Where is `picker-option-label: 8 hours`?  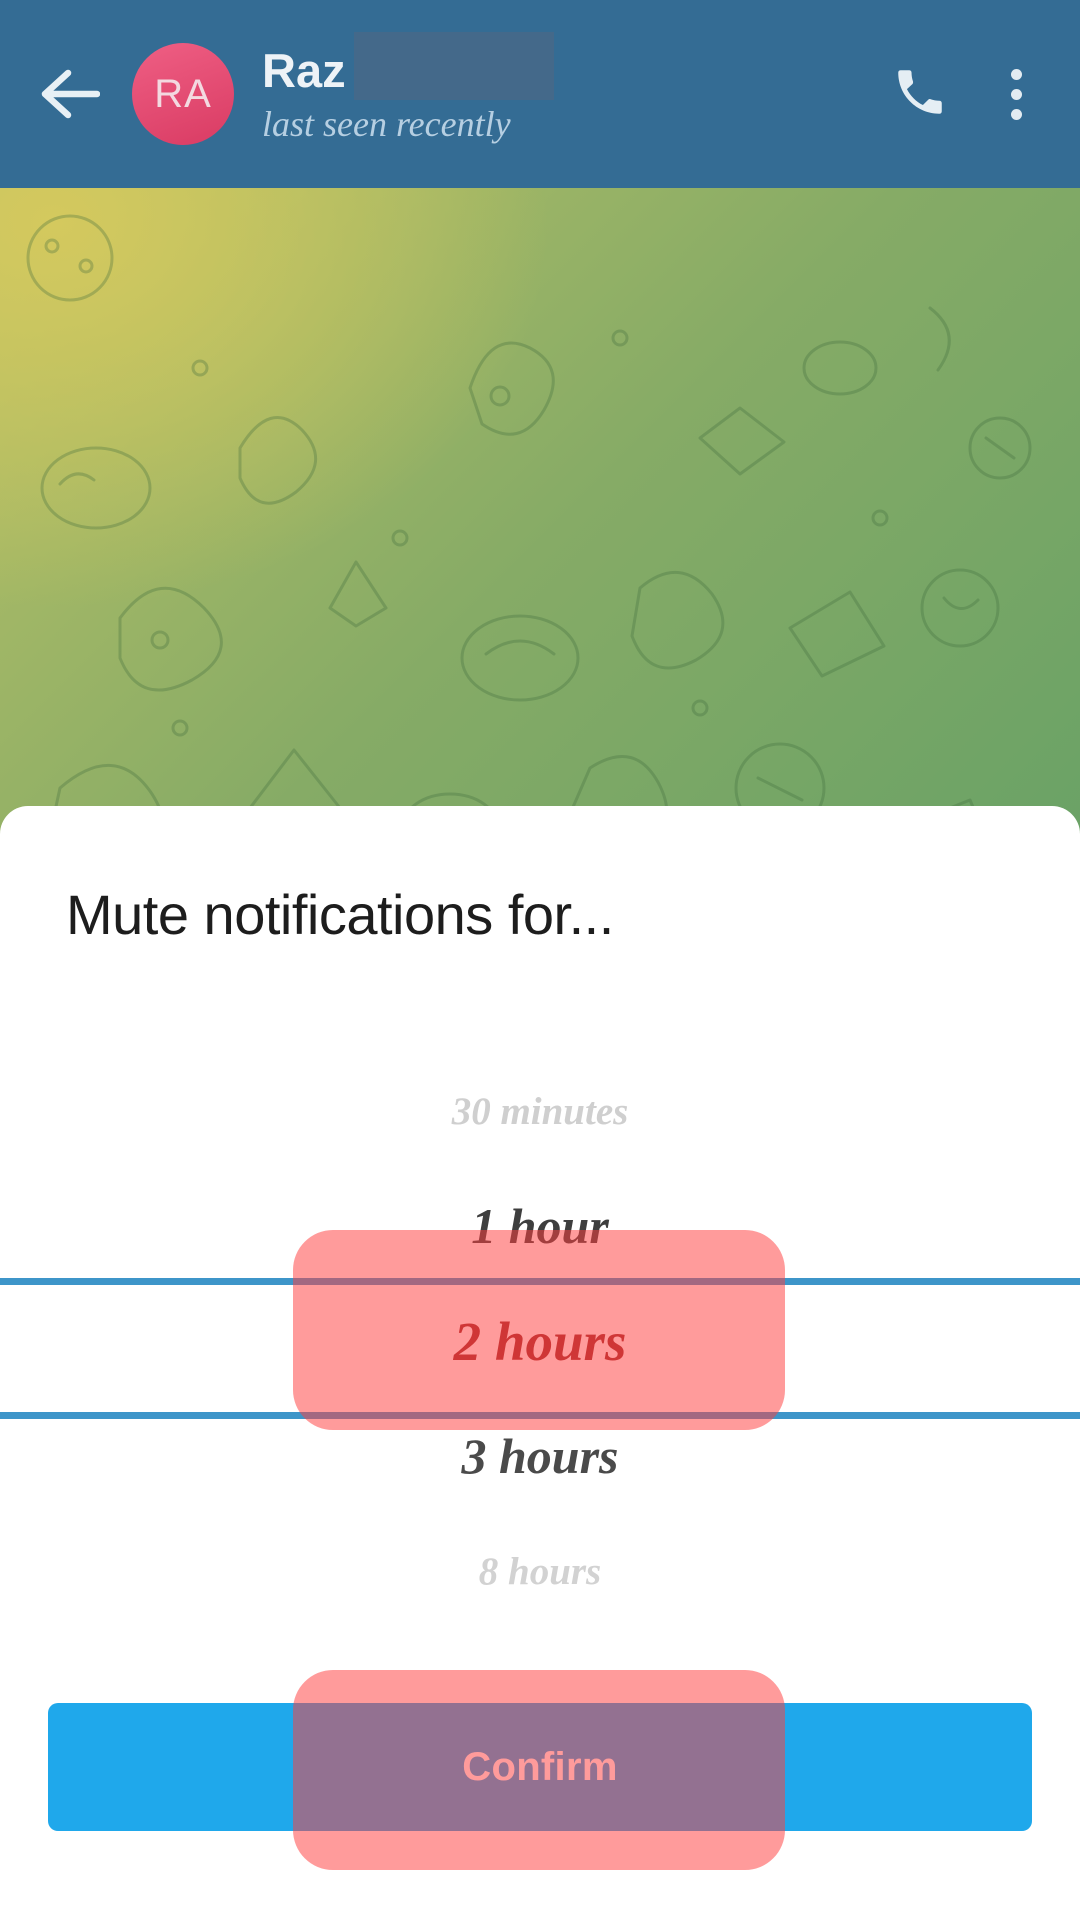
picker-option-label: 8 hours is located at coordinates (540, 1571).